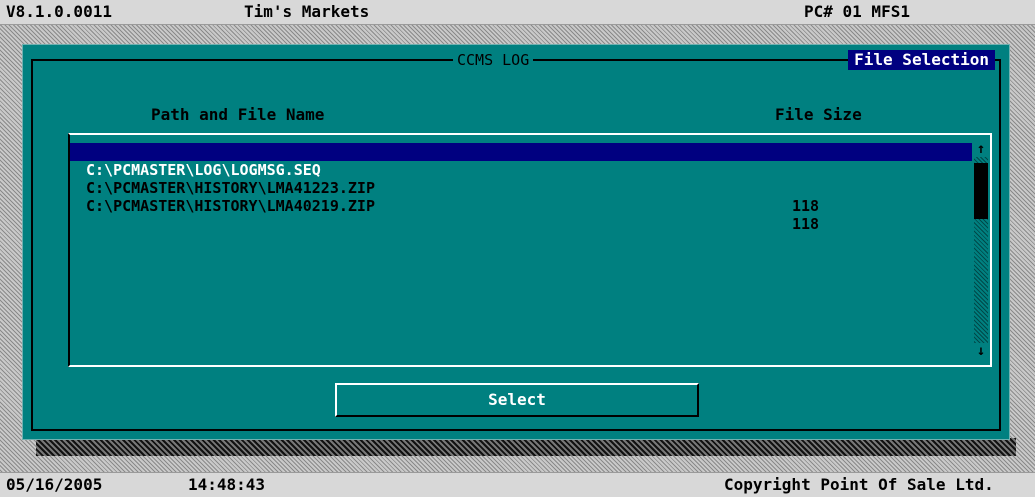  Describe the element at coordinates (59, 11) in the screenshot. I see `version-label: V8.1.0.0011` at that location.